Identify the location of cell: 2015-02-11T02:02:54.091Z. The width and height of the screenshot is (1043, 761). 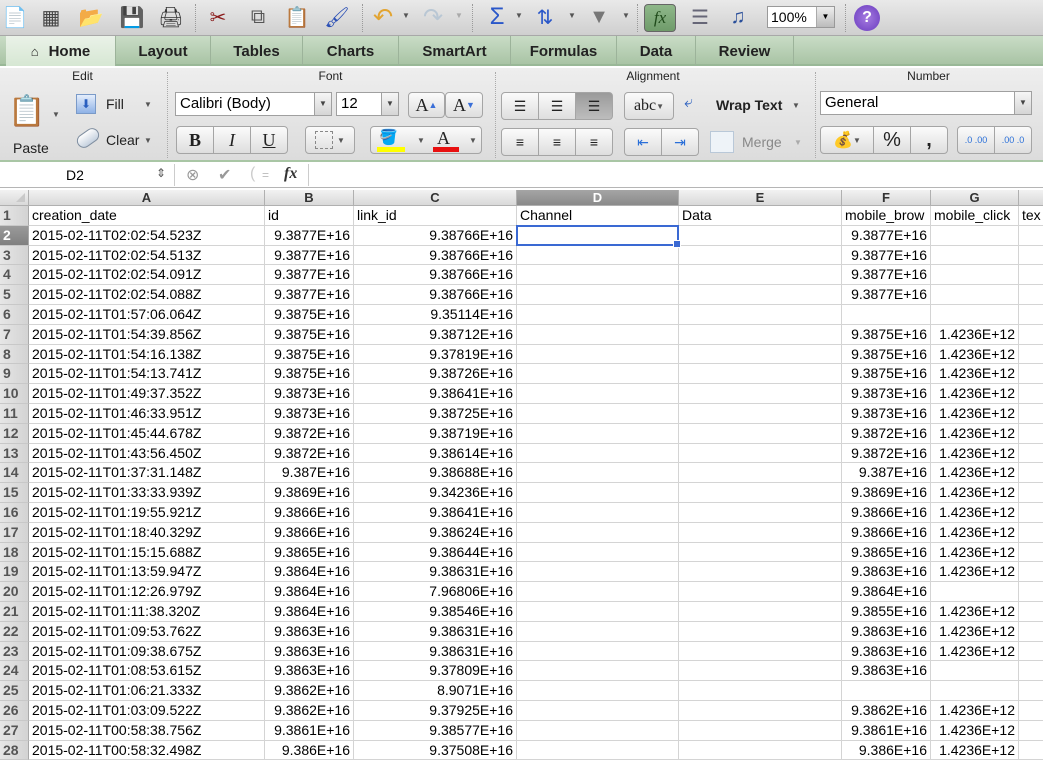
(147, 275).